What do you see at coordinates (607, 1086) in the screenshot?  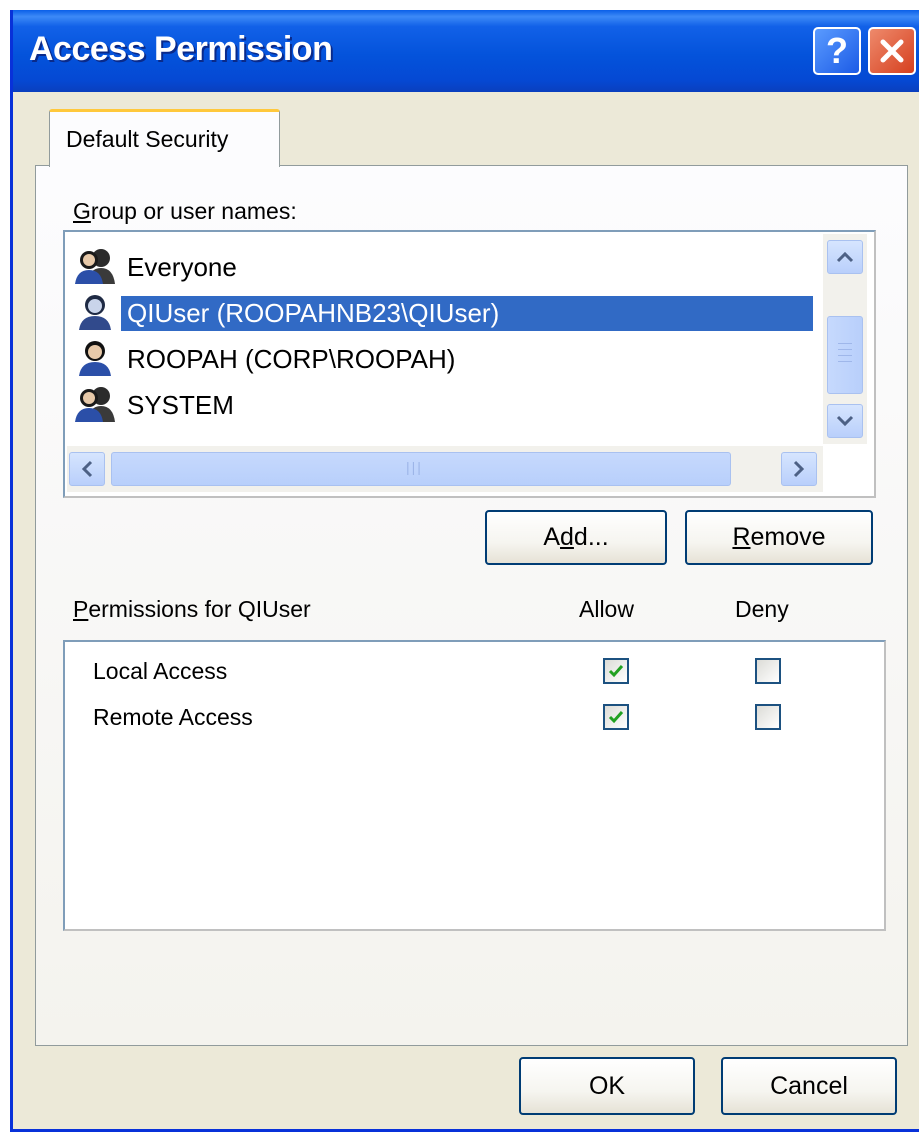 I see `ok-button: OK` at bounding box center [607, 1086].